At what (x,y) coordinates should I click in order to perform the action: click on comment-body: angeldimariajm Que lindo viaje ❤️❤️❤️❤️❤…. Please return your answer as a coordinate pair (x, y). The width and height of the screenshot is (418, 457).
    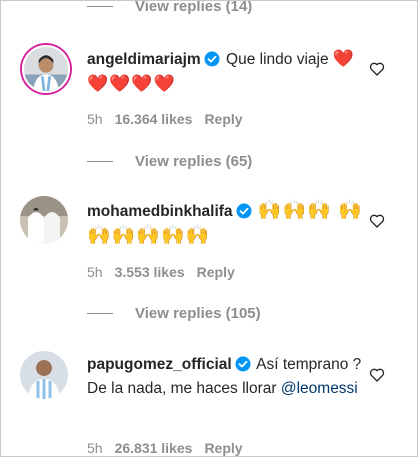
    Looking at the image, I should click on (227, 72).